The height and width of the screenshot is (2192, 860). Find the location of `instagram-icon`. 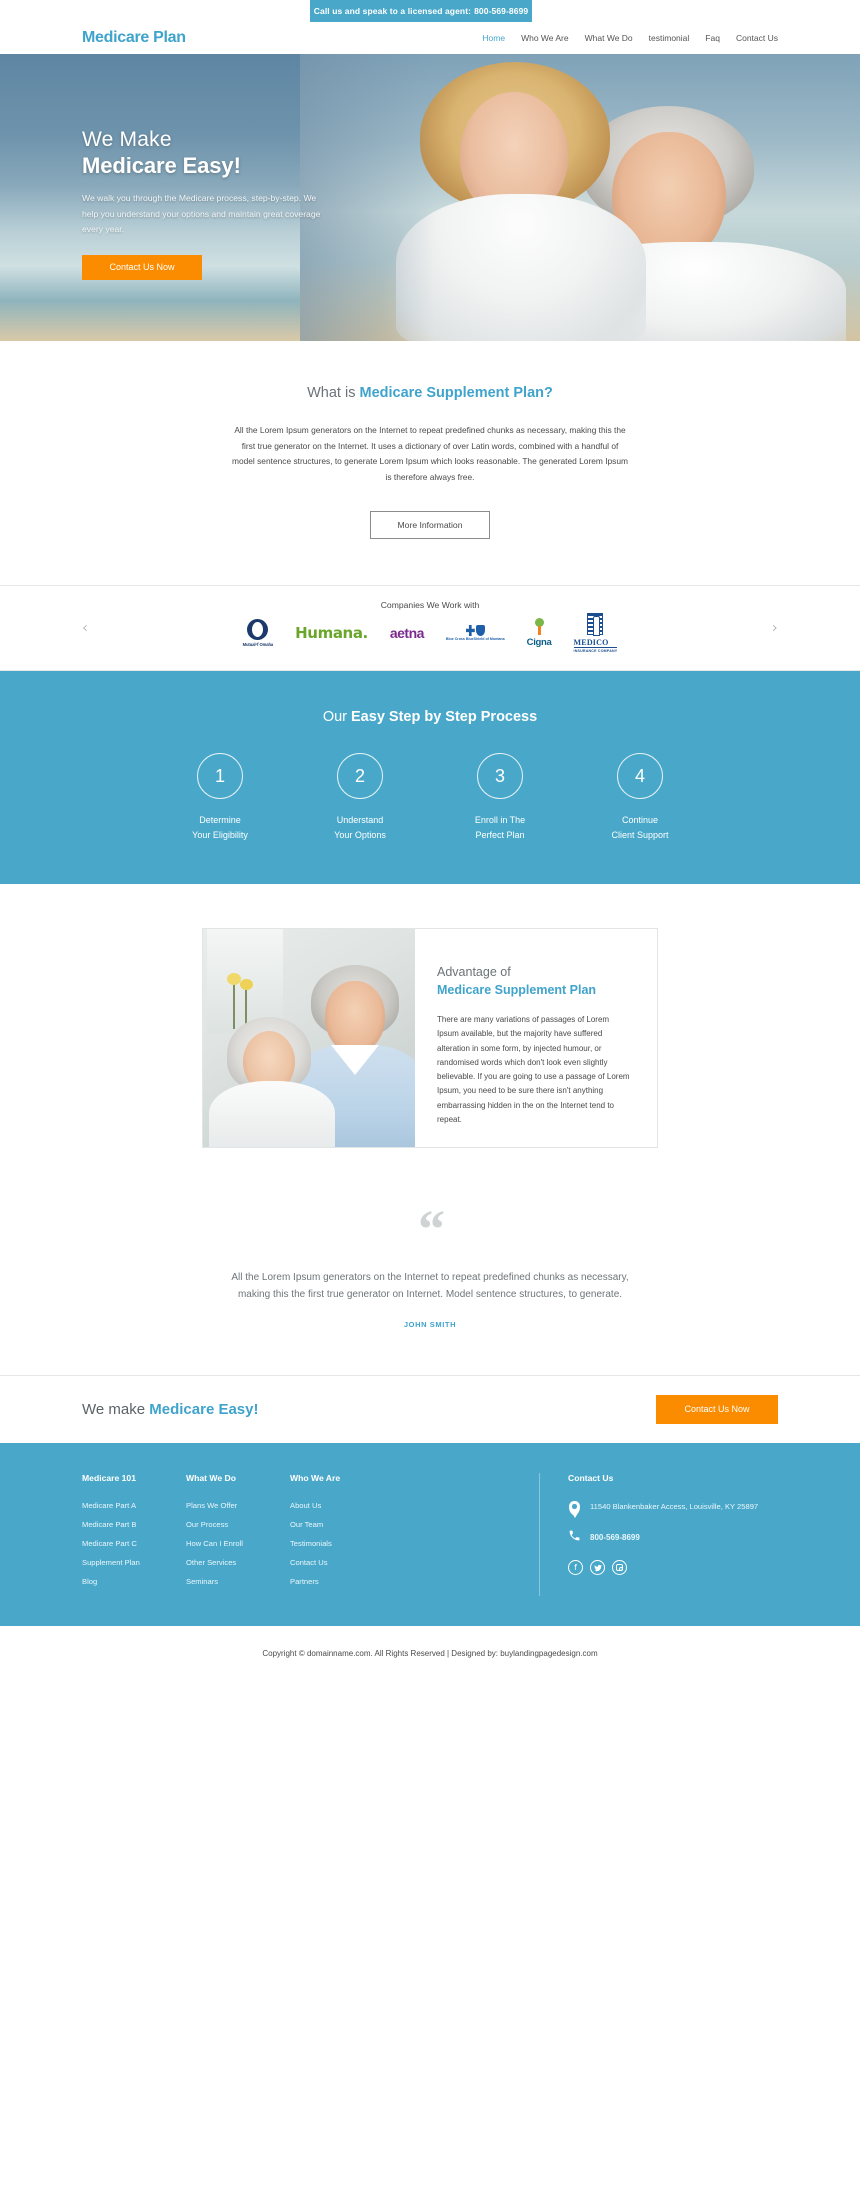

instagram-icon is located at coordinates (619, 1568).